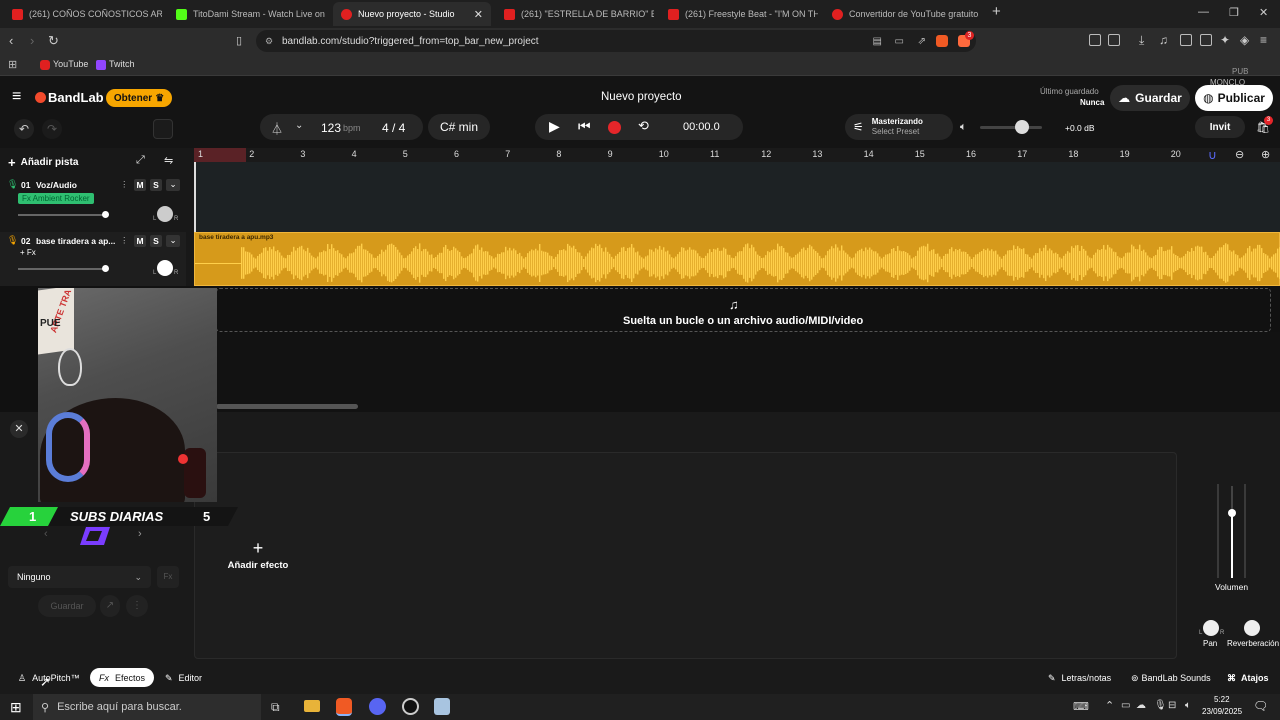  What do you see at coordinates (643, 126) in the screenshot?
I see `loop-icon: ⟲` at bounding box center [643, 126].